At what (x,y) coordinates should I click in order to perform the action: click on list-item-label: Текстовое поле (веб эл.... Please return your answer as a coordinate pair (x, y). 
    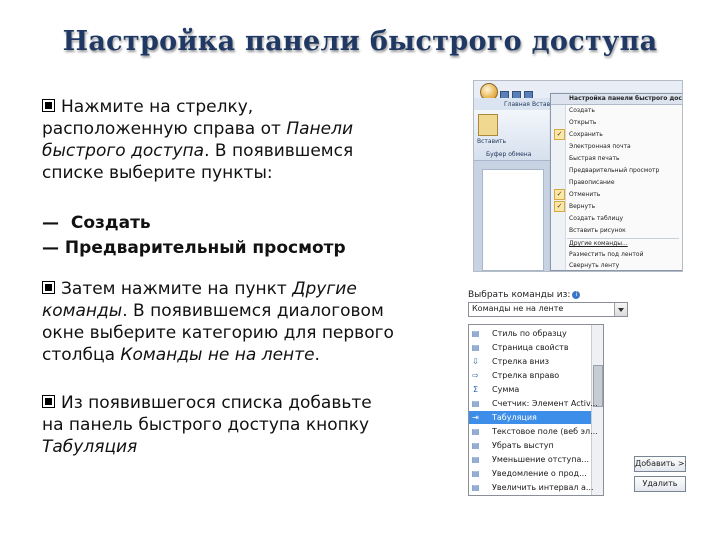
    Looking at the image, I should click on (545, 431).